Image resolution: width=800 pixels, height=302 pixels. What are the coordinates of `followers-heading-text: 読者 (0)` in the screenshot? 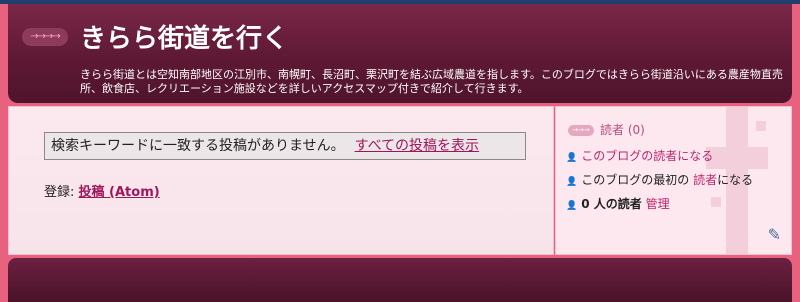 It's located at (622, 130).